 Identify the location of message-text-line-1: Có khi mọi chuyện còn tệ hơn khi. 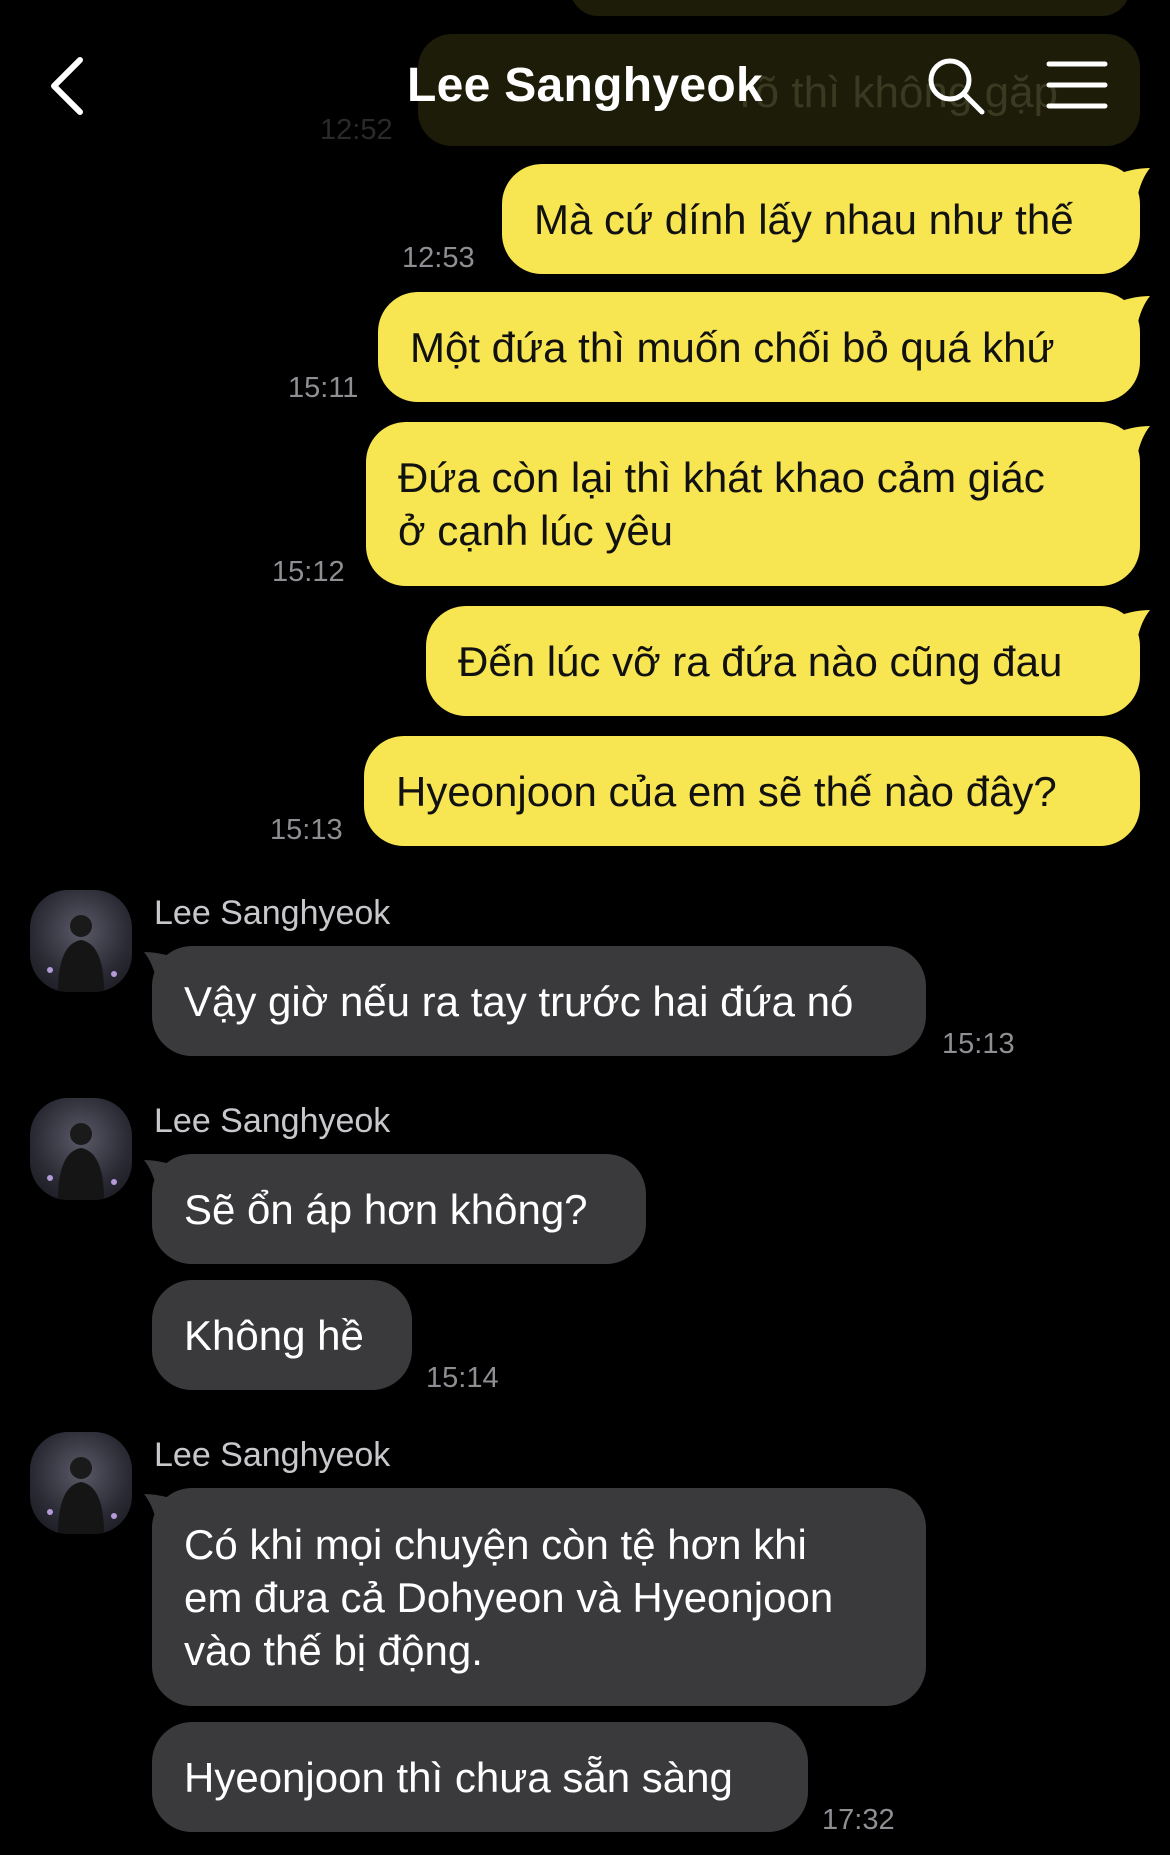
(495, 1544).